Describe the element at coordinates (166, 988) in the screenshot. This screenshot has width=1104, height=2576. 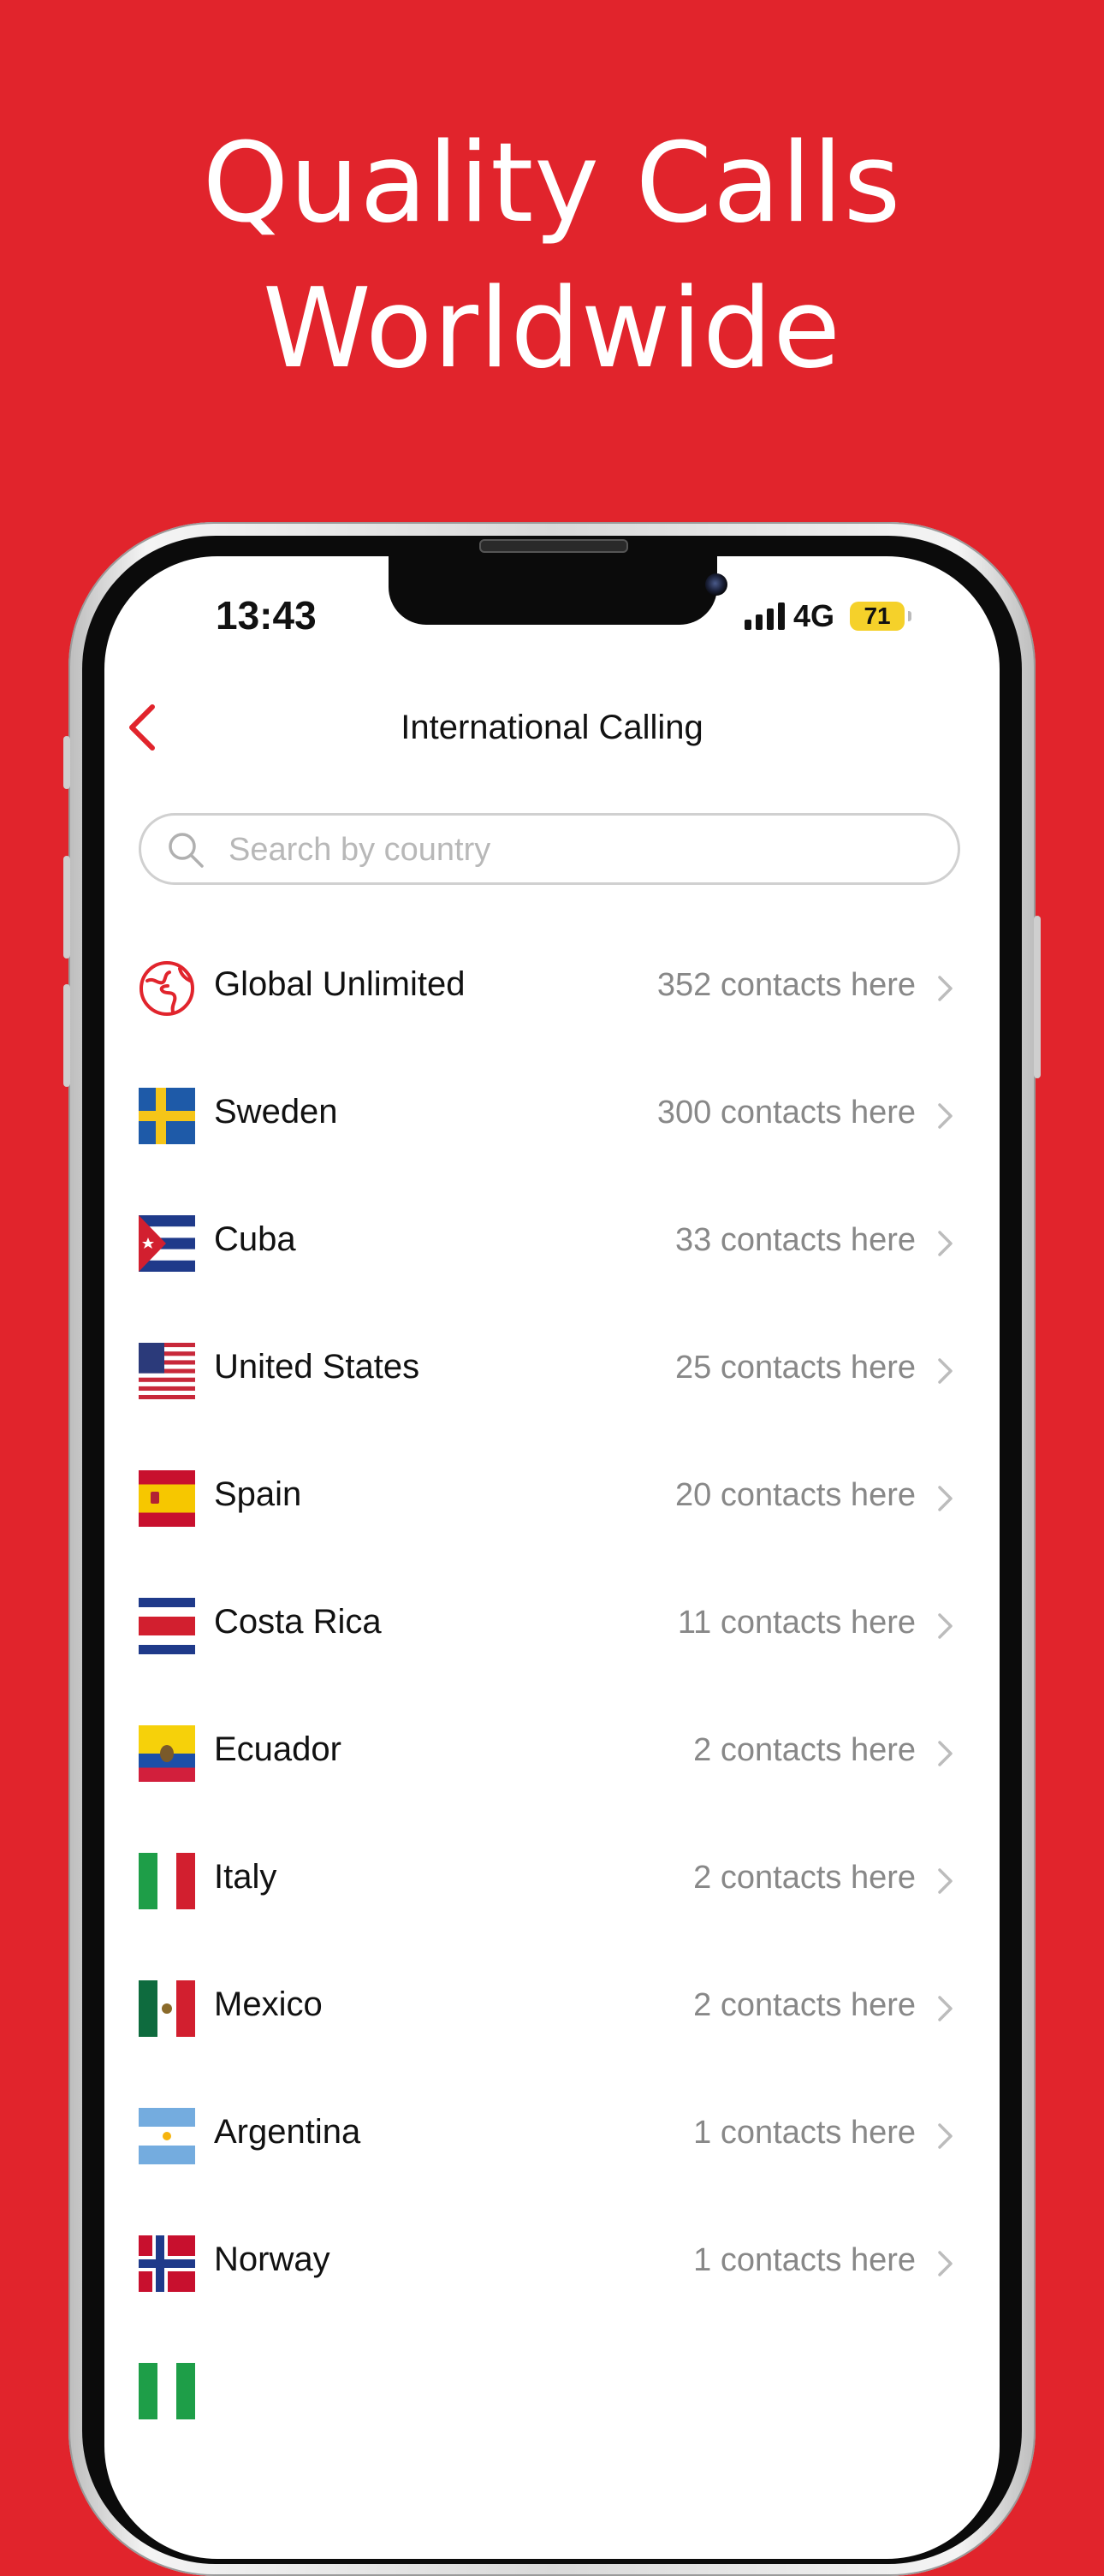
I see `globe-icon` at that location.